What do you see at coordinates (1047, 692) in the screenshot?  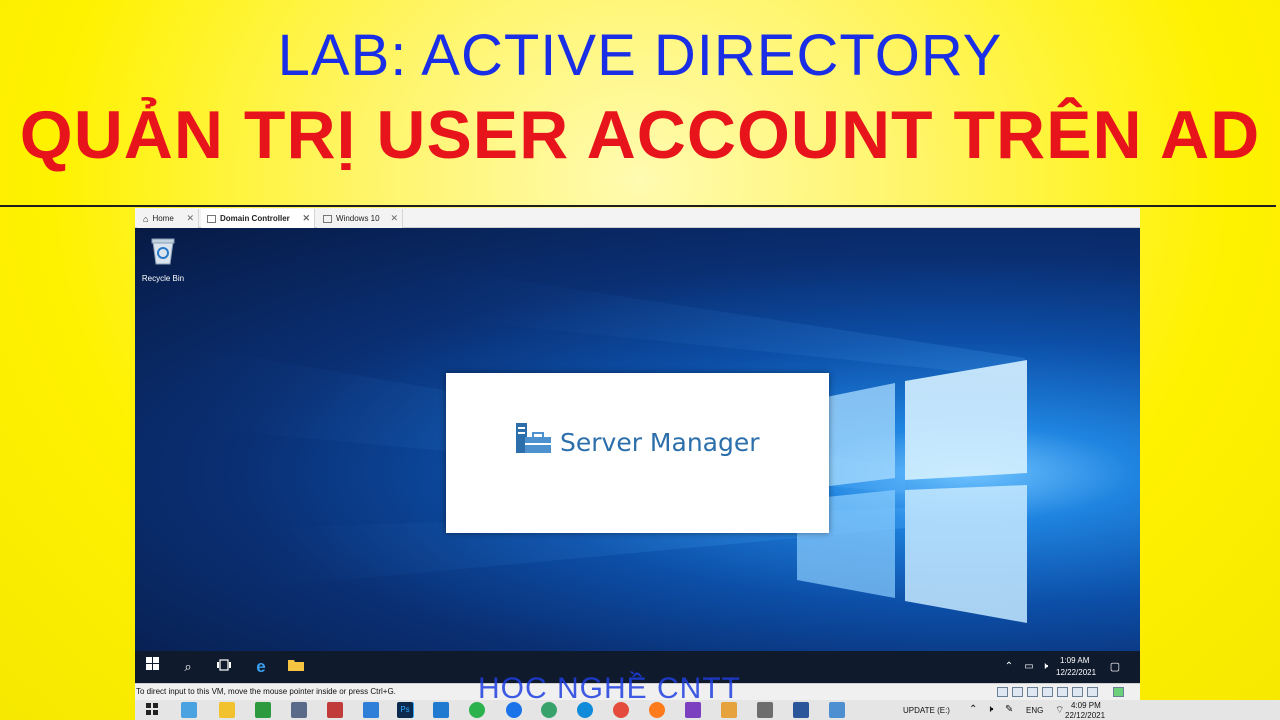 I see `vm-usb-icon` at bounding box center [1047, 692].